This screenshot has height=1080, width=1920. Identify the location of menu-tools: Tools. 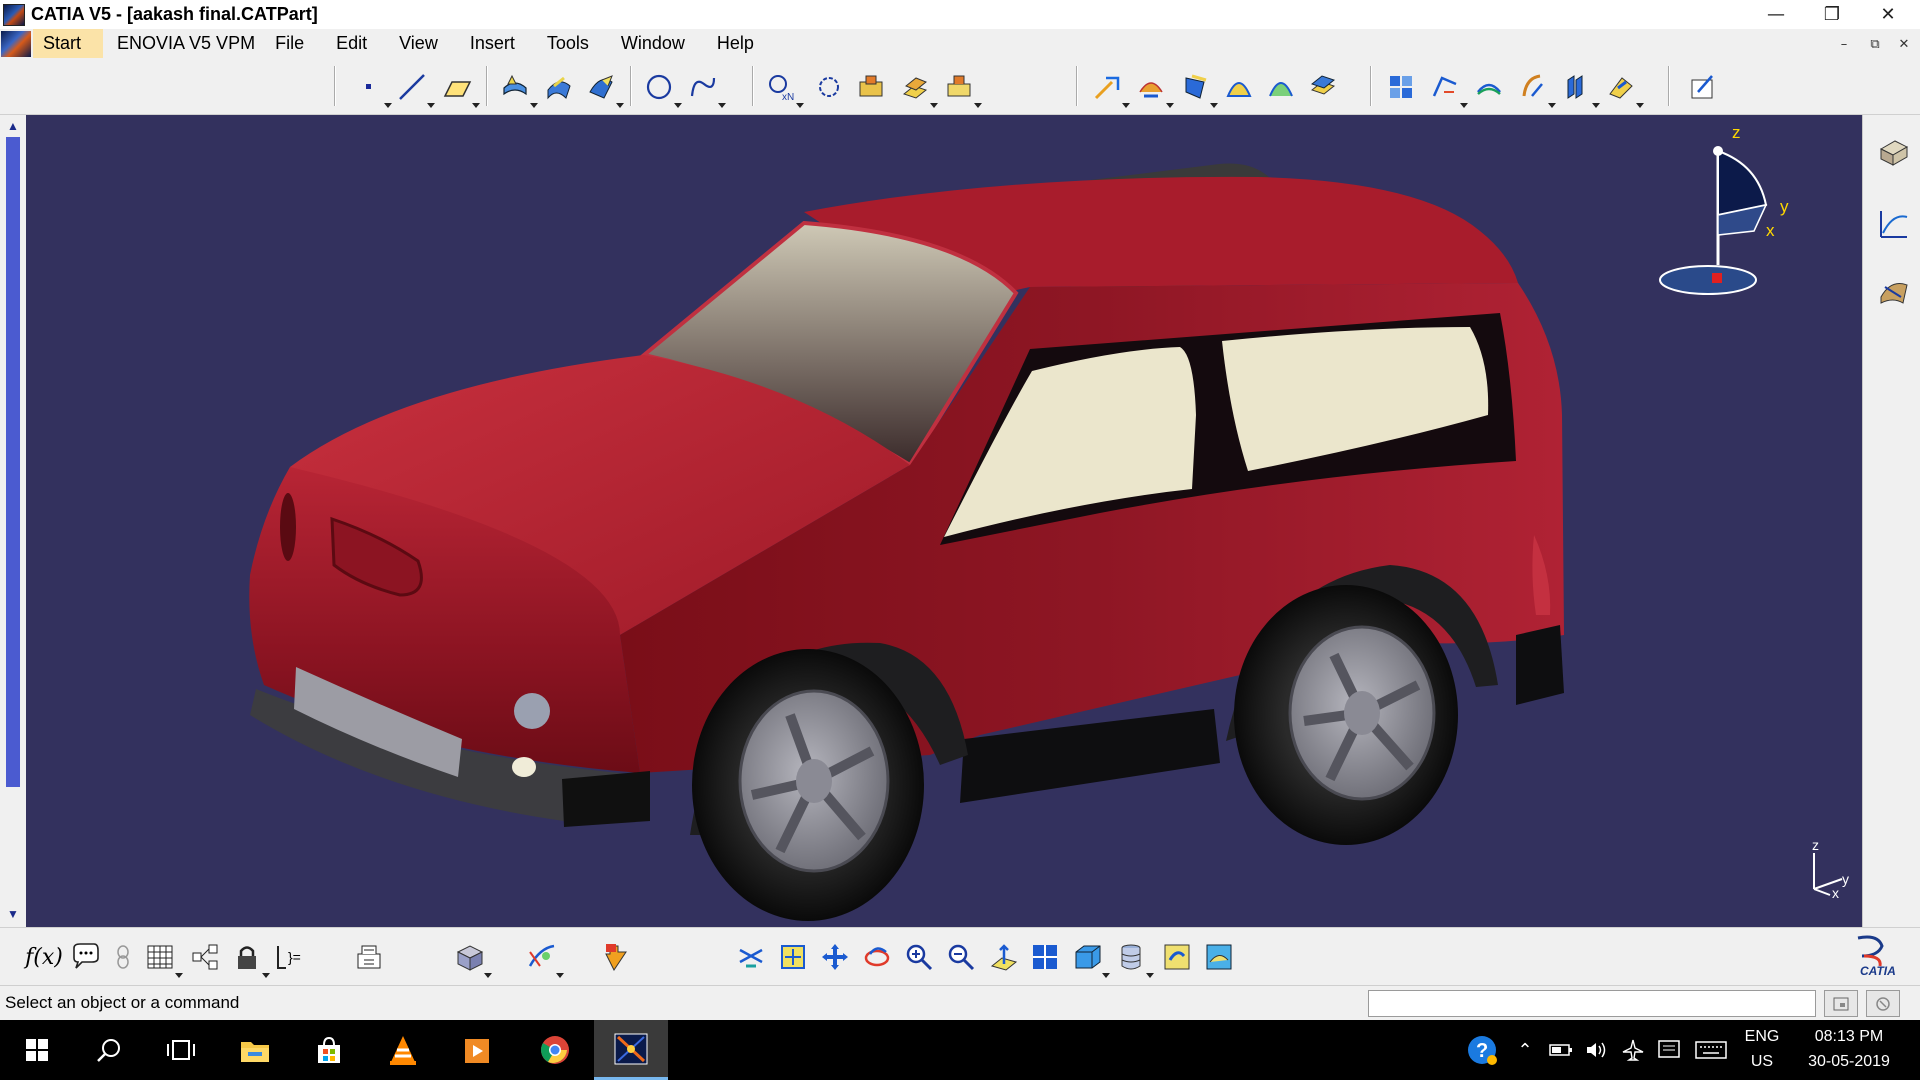
(568, 43).